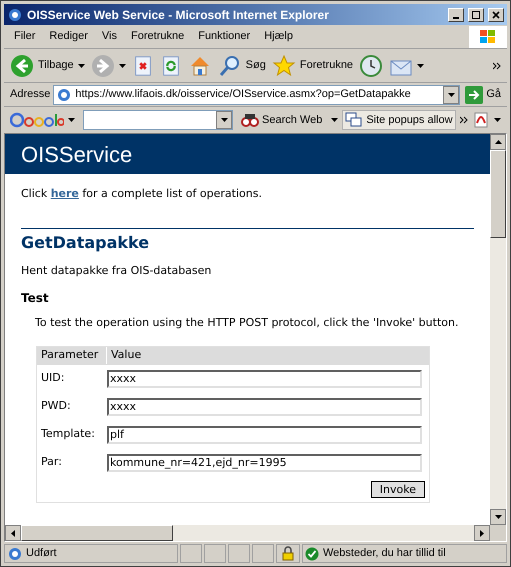 The image size is (511, 567). What do you see at coordinates (30, 94) in the screenshot?
I see `address-label: Adresse` at bounding box center [30, 94].